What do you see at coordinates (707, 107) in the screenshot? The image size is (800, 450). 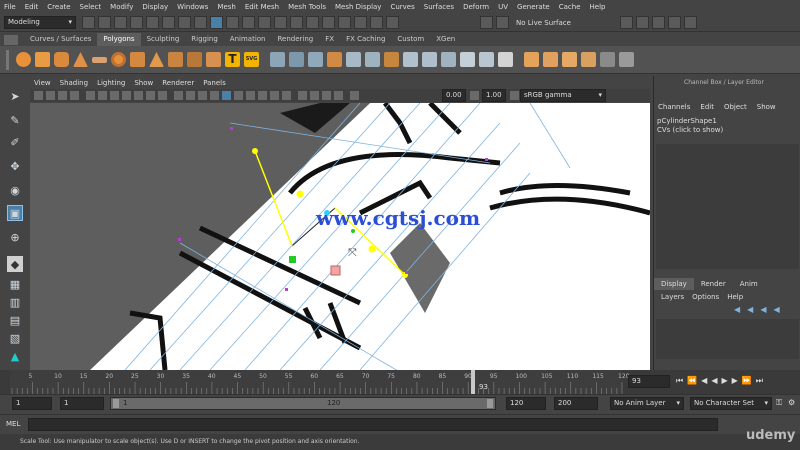 I see `channel-menu-edit: Edit` at bounding box center [707, 107].